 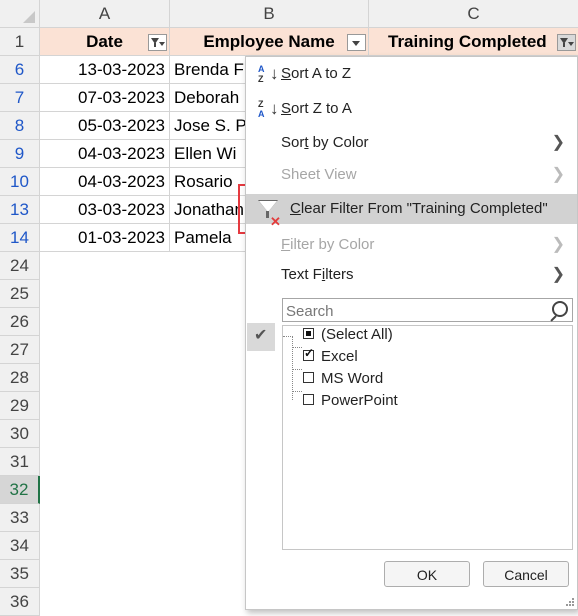 I want to click on powerpoint-checkbox, so click(x=308, y=399).